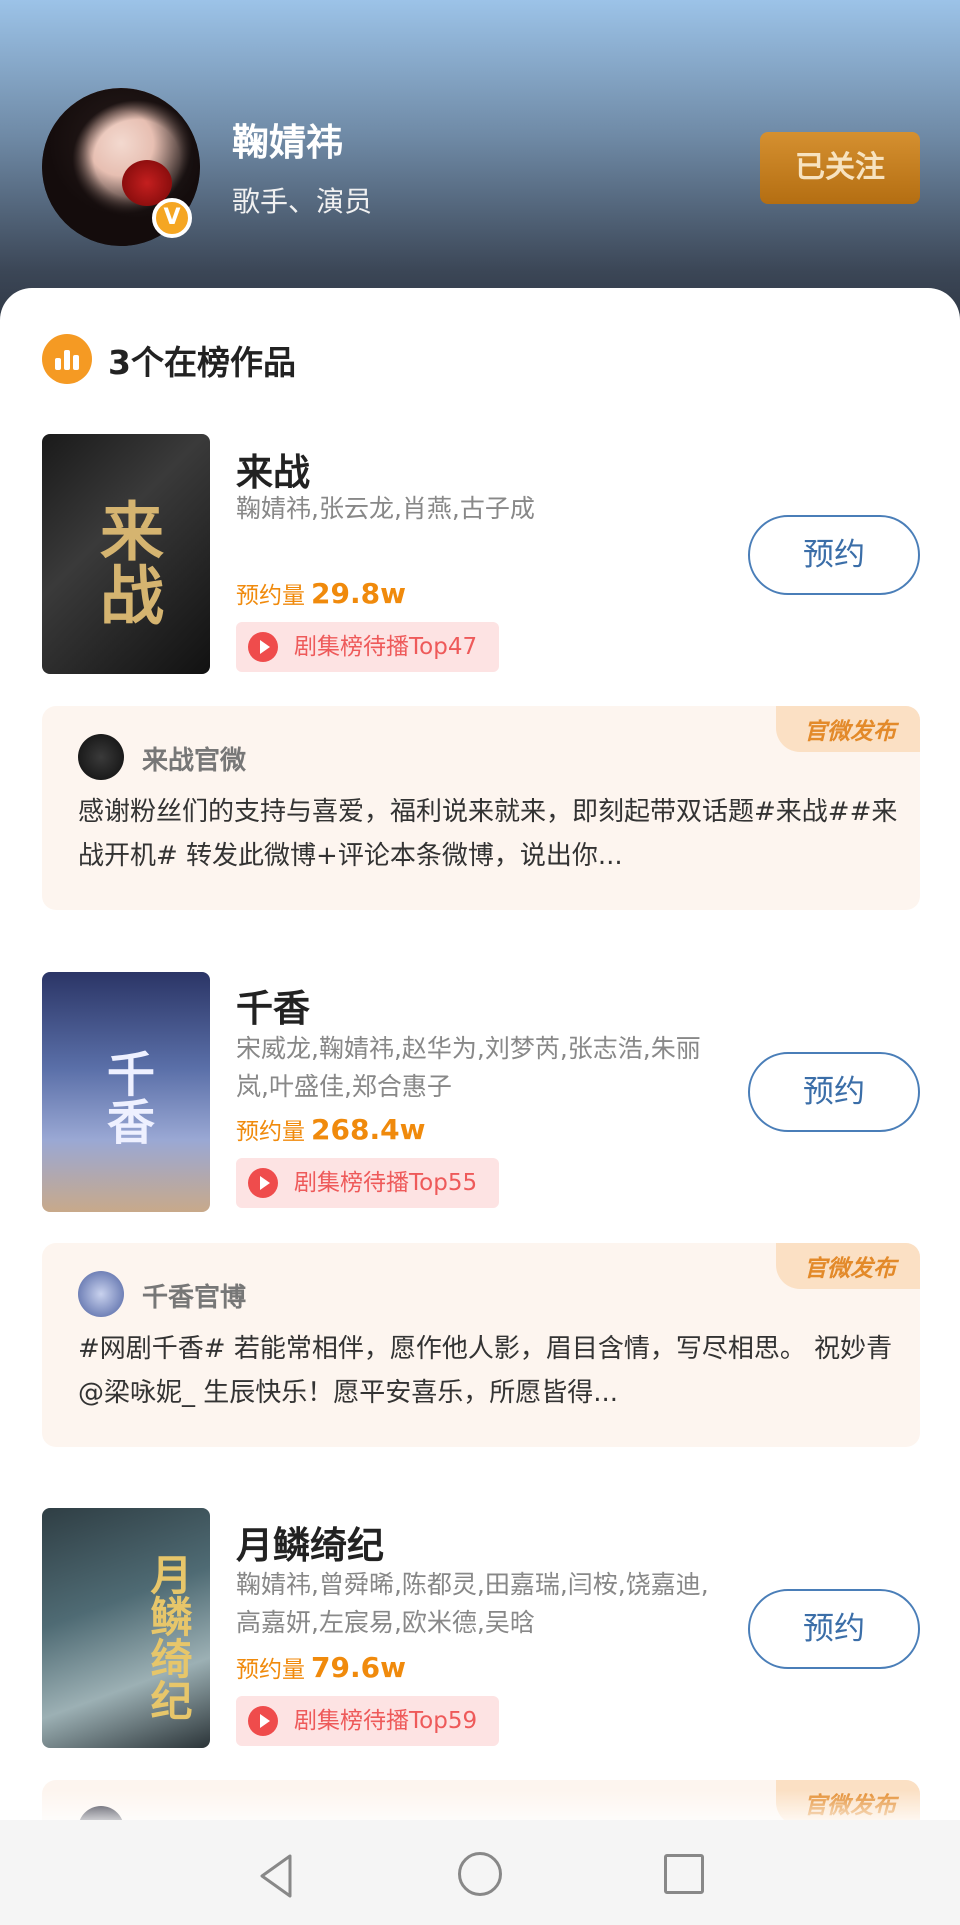 The height and width of the screenshot is (1925, 960). I want to click on reserve-count: 预约量 79.6w, so click(321, 1667).